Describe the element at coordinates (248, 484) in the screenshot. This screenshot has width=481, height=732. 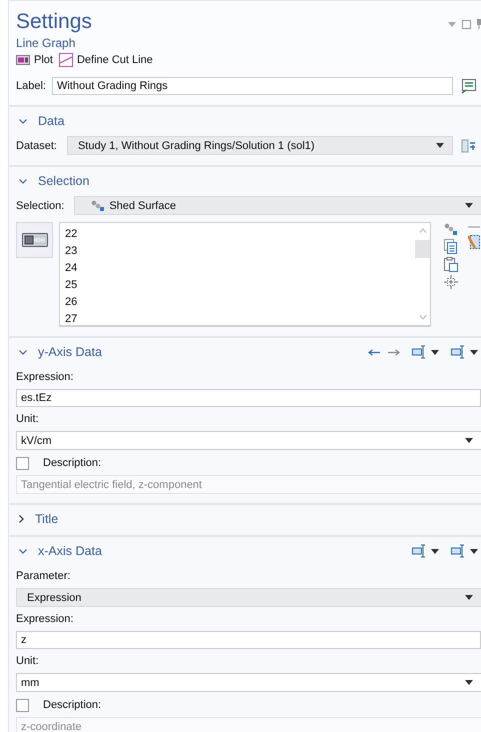
I see `description-field: Tangential electric field, z-component` at that location.